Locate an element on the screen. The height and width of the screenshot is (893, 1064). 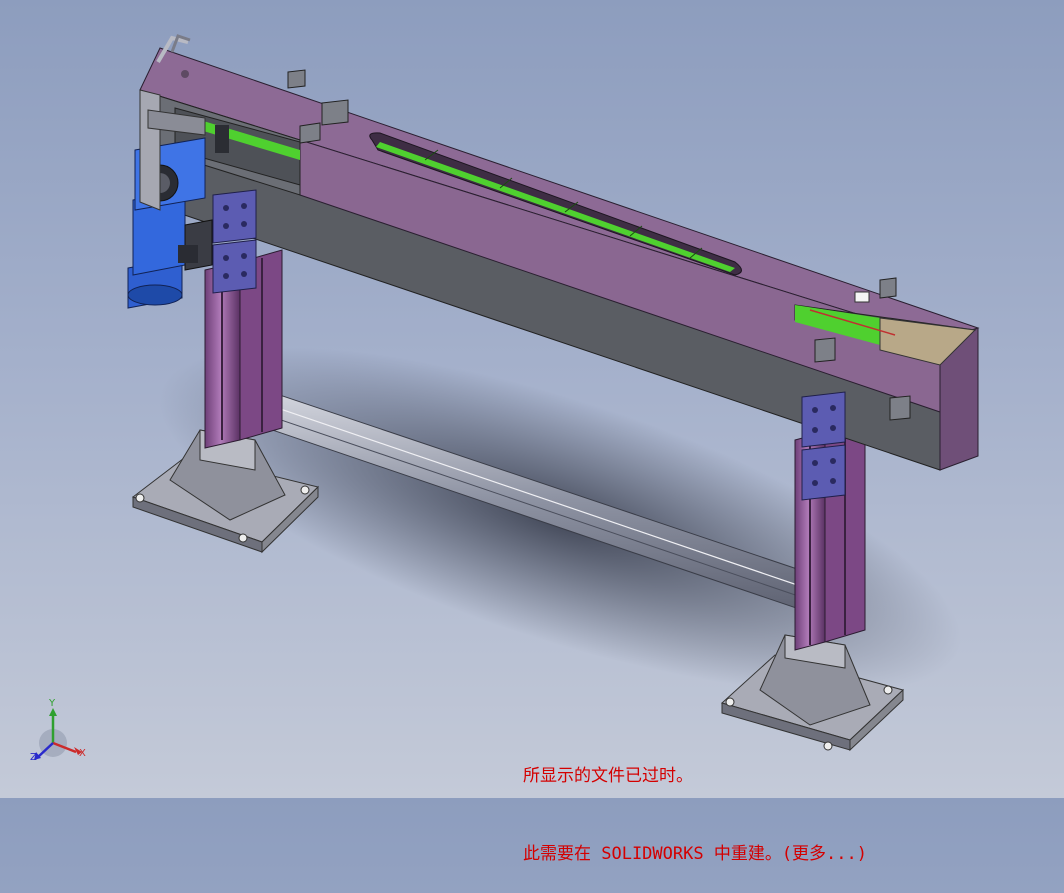
rebuild-notice-line2: 此需要在 SOLIDWORKS 中重建。(更多...) is located at coordinates (695, 854).